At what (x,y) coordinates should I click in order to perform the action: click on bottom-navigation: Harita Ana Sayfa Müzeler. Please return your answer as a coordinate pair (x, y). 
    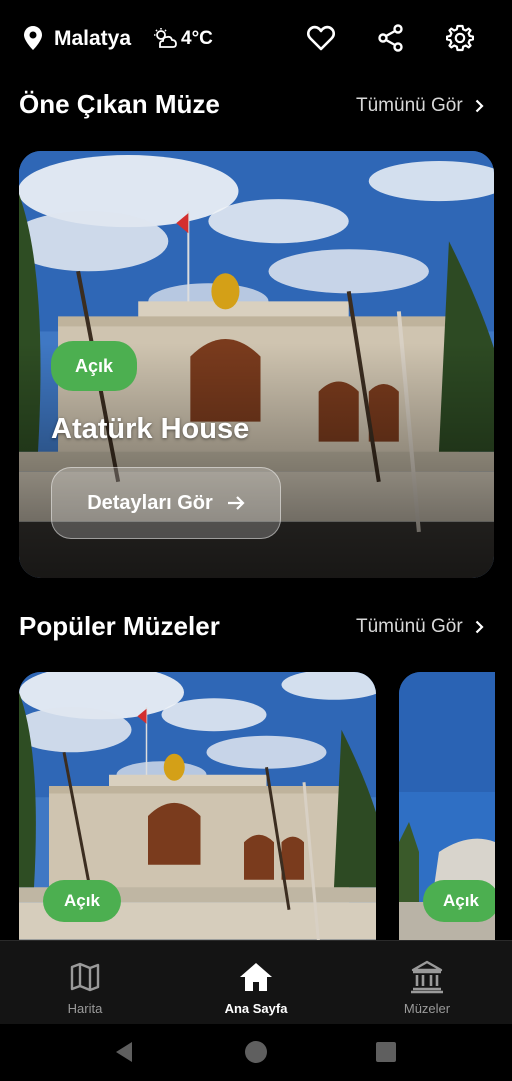
    Looking at the image, I should click on (256, 982).